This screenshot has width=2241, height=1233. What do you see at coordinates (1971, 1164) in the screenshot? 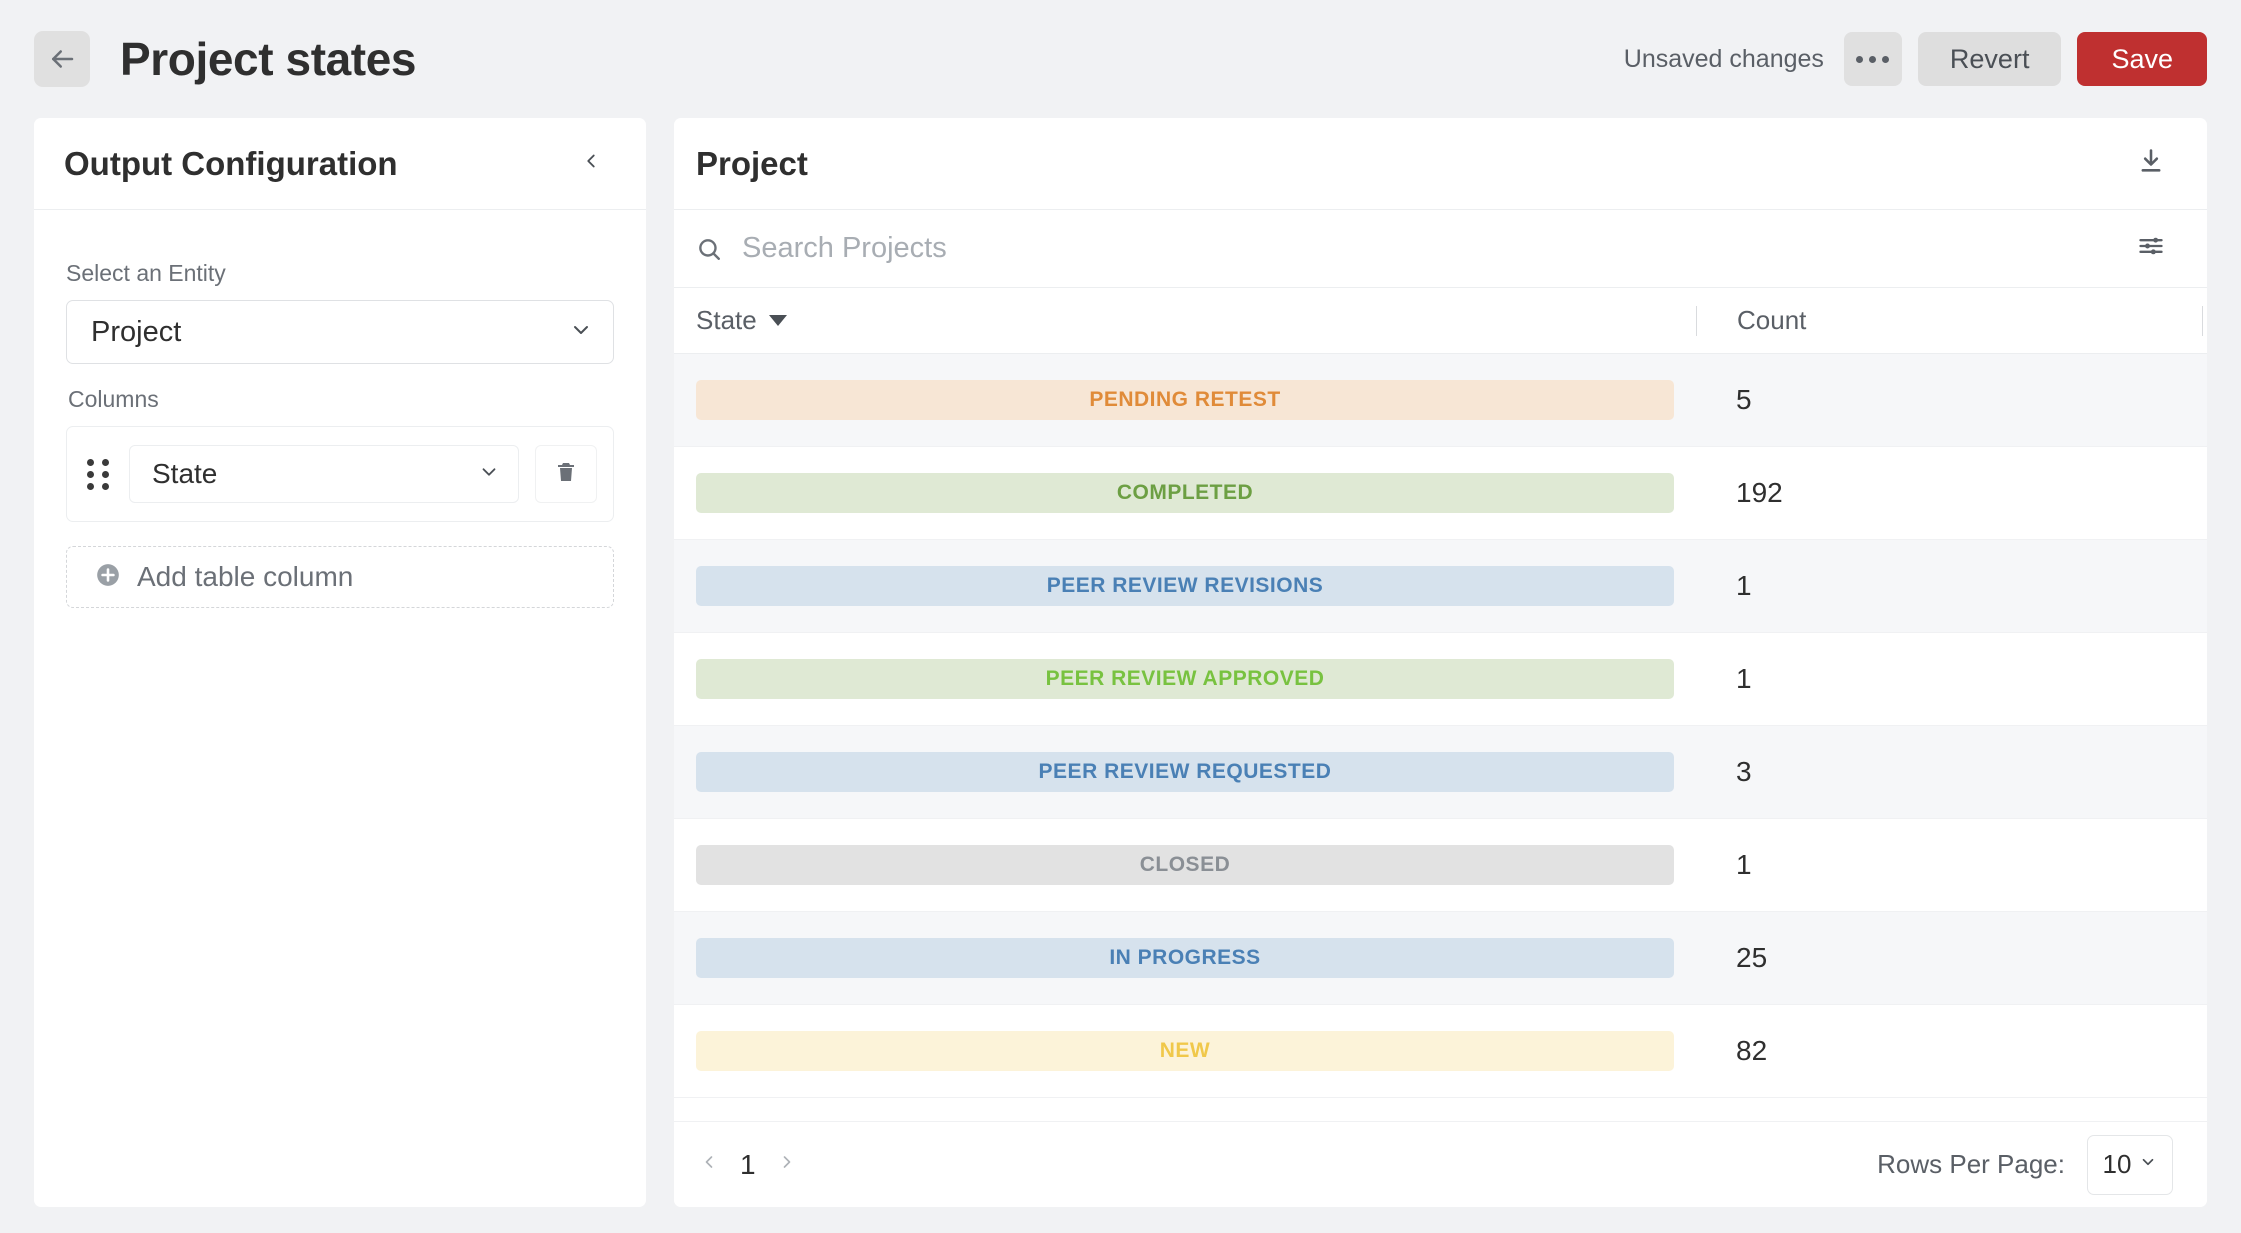
I see `rows-per-page-label: Rows Per Page:` at bounding box center [1971, 1164].